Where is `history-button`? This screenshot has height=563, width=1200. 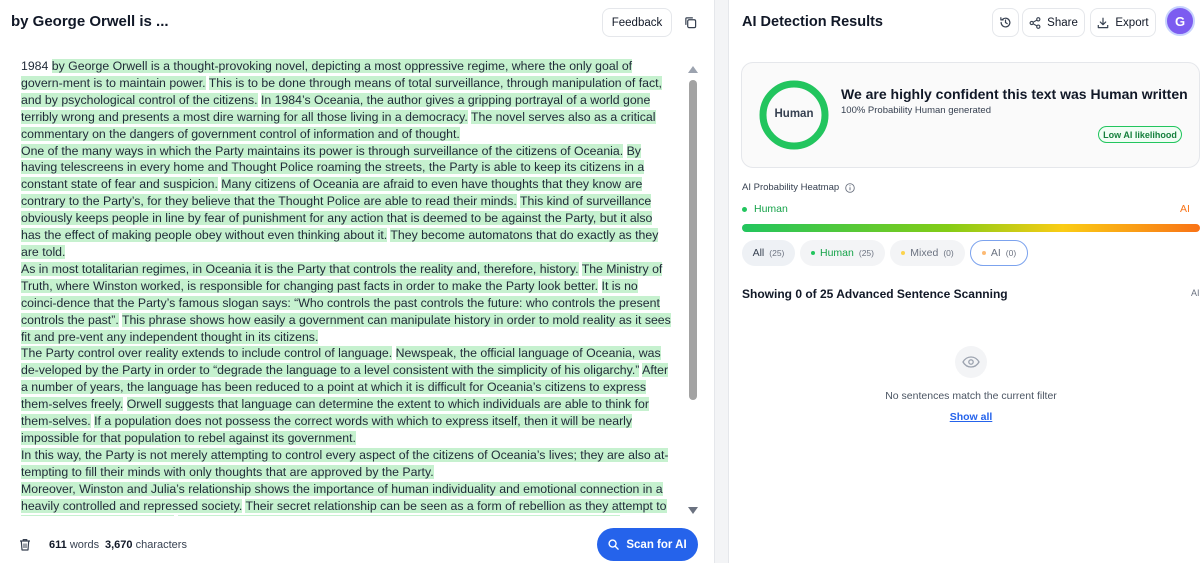
history-button is located at coordinates (1005, 22).